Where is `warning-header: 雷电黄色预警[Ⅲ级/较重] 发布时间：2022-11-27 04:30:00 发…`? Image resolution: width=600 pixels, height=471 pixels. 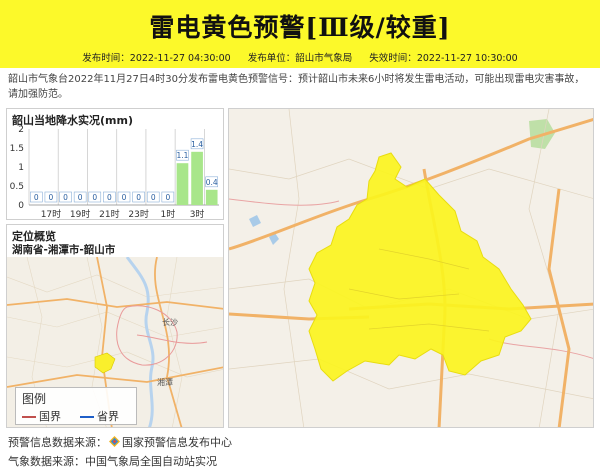
warning-header: 雷电黄色预警[Ⅲ级/较重] 发布时间：2022-11-27 04:30:00 发… is located at coordinates (300, 34).